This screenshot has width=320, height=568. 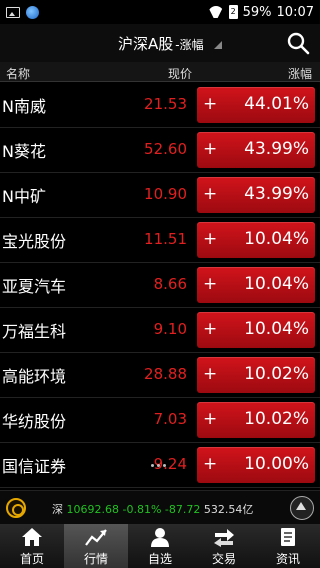 What do you see at coordinates (288, 537) in the screenshot?
I see `document-icon` at bounding box center [288, 537].